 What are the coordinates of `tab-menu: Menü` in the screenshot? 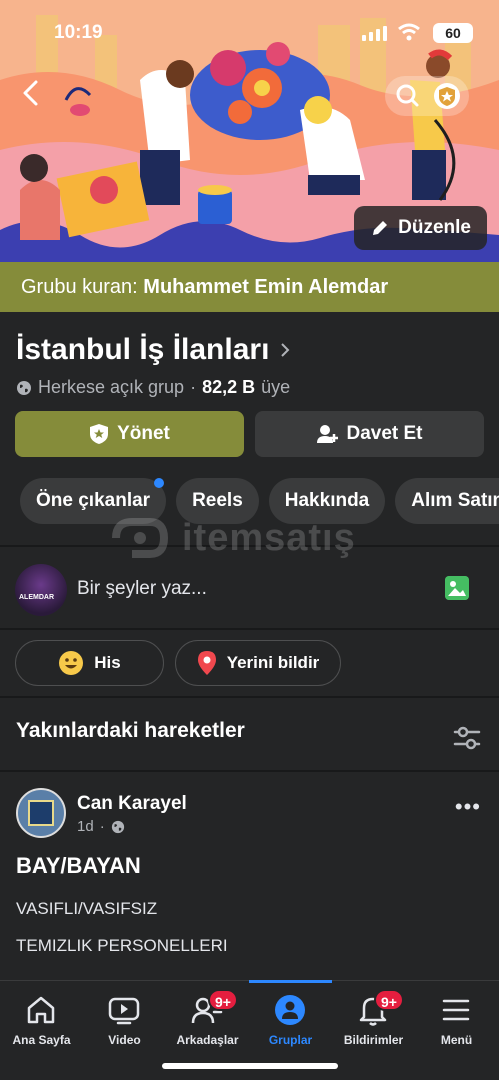 It's located at (456, 1021).